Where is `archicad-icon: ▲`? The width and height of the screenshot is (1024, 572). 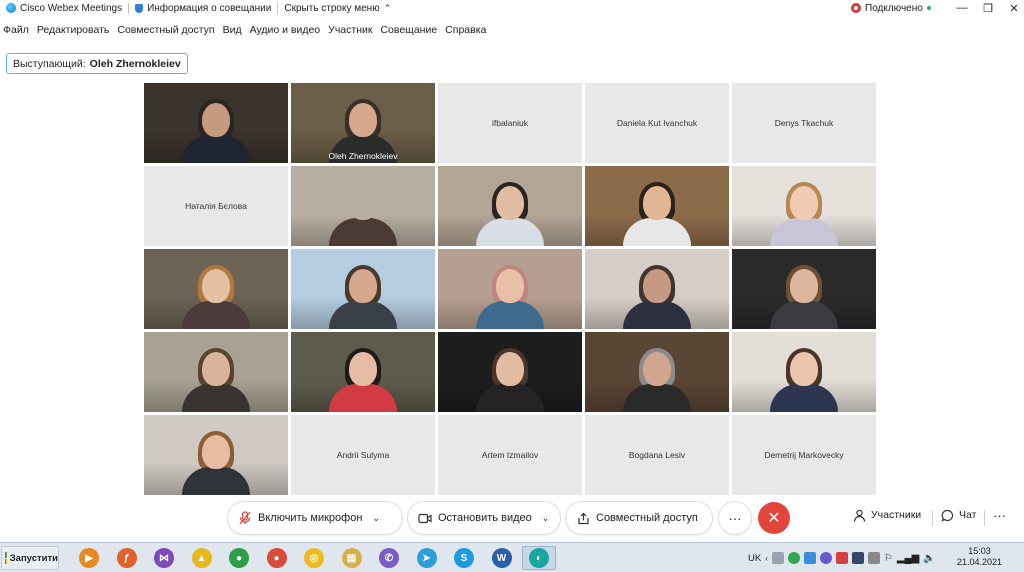
archicad-icon: ▲ is located at coordinates (201, 558).